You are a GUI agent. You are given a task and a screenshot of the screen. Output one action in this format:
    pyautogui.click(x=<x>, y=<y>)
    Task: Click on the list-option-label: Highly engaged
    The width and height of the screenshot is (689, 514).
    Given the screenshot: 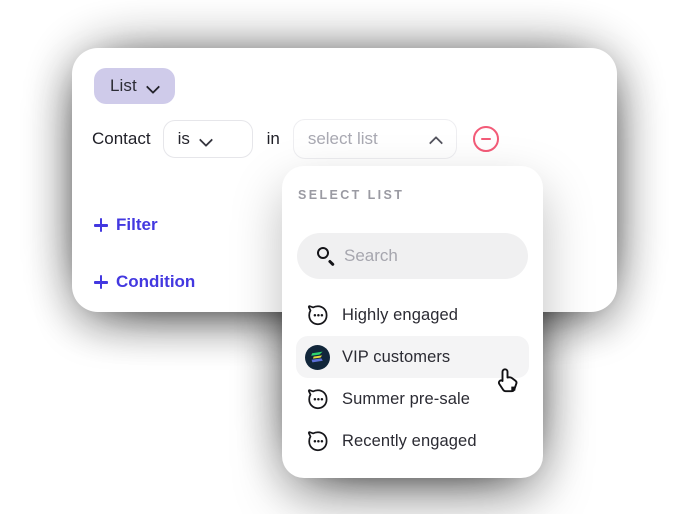 What is the action you would take?
    pyautogui.click(x=400, y=314)
    